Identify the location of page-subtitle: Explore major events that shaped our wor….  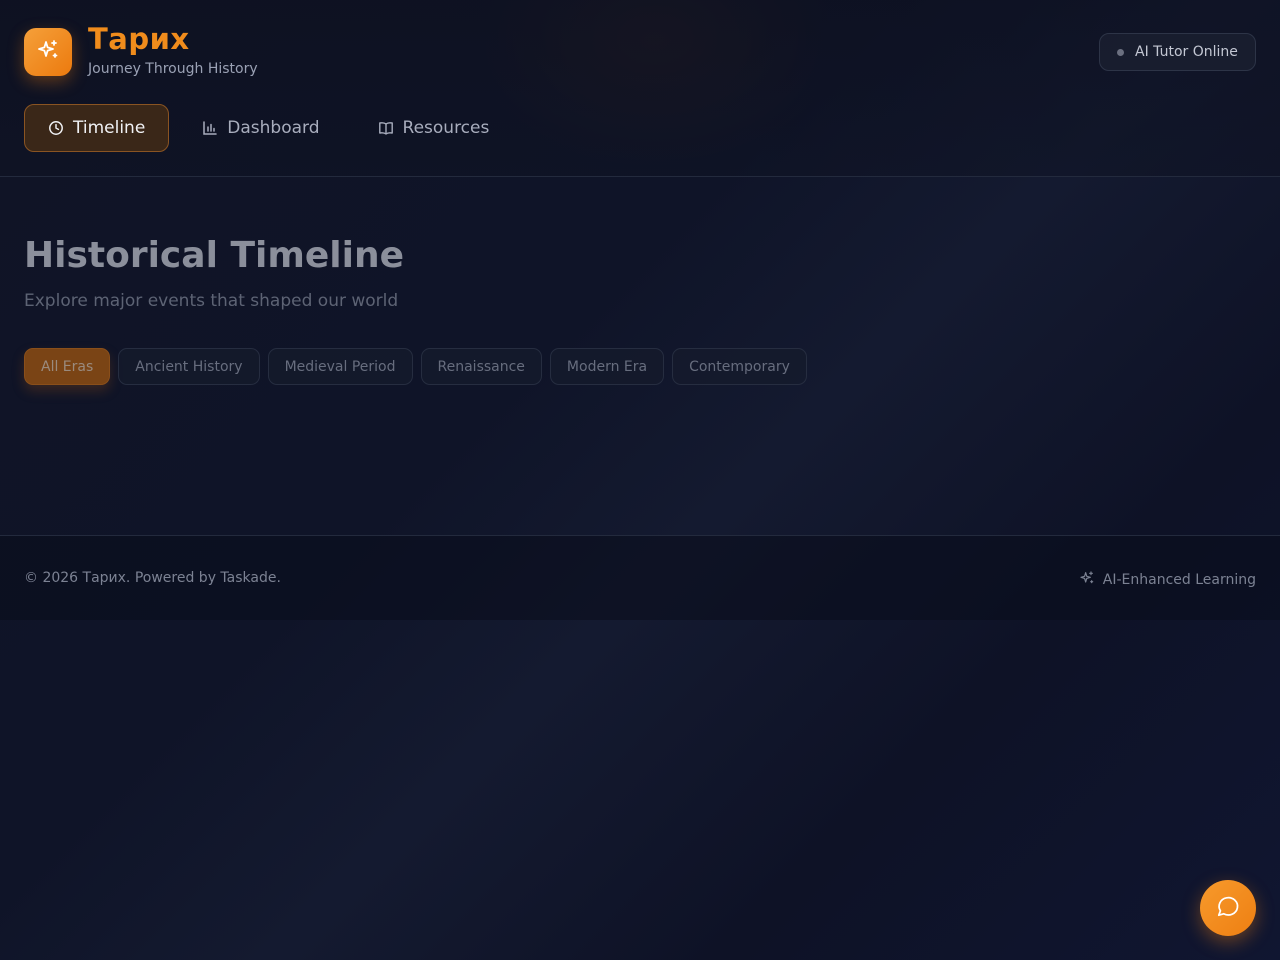
(211, 301).